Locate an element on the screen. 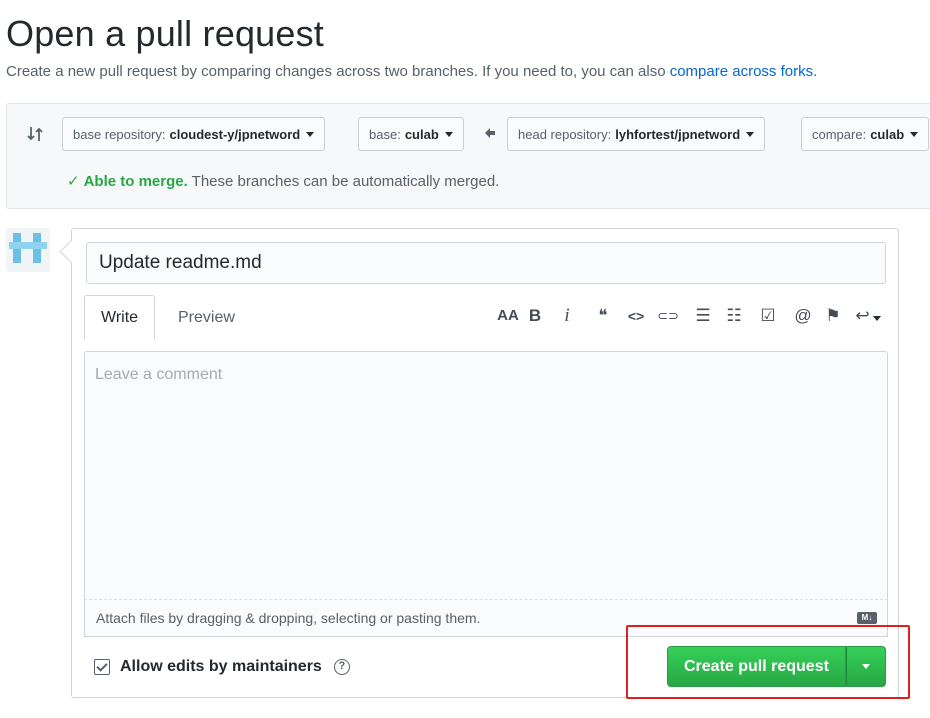 The width and height of the screenshot is (930, 718). markdown-icon: M↓ is located at coordinates (867, 618).